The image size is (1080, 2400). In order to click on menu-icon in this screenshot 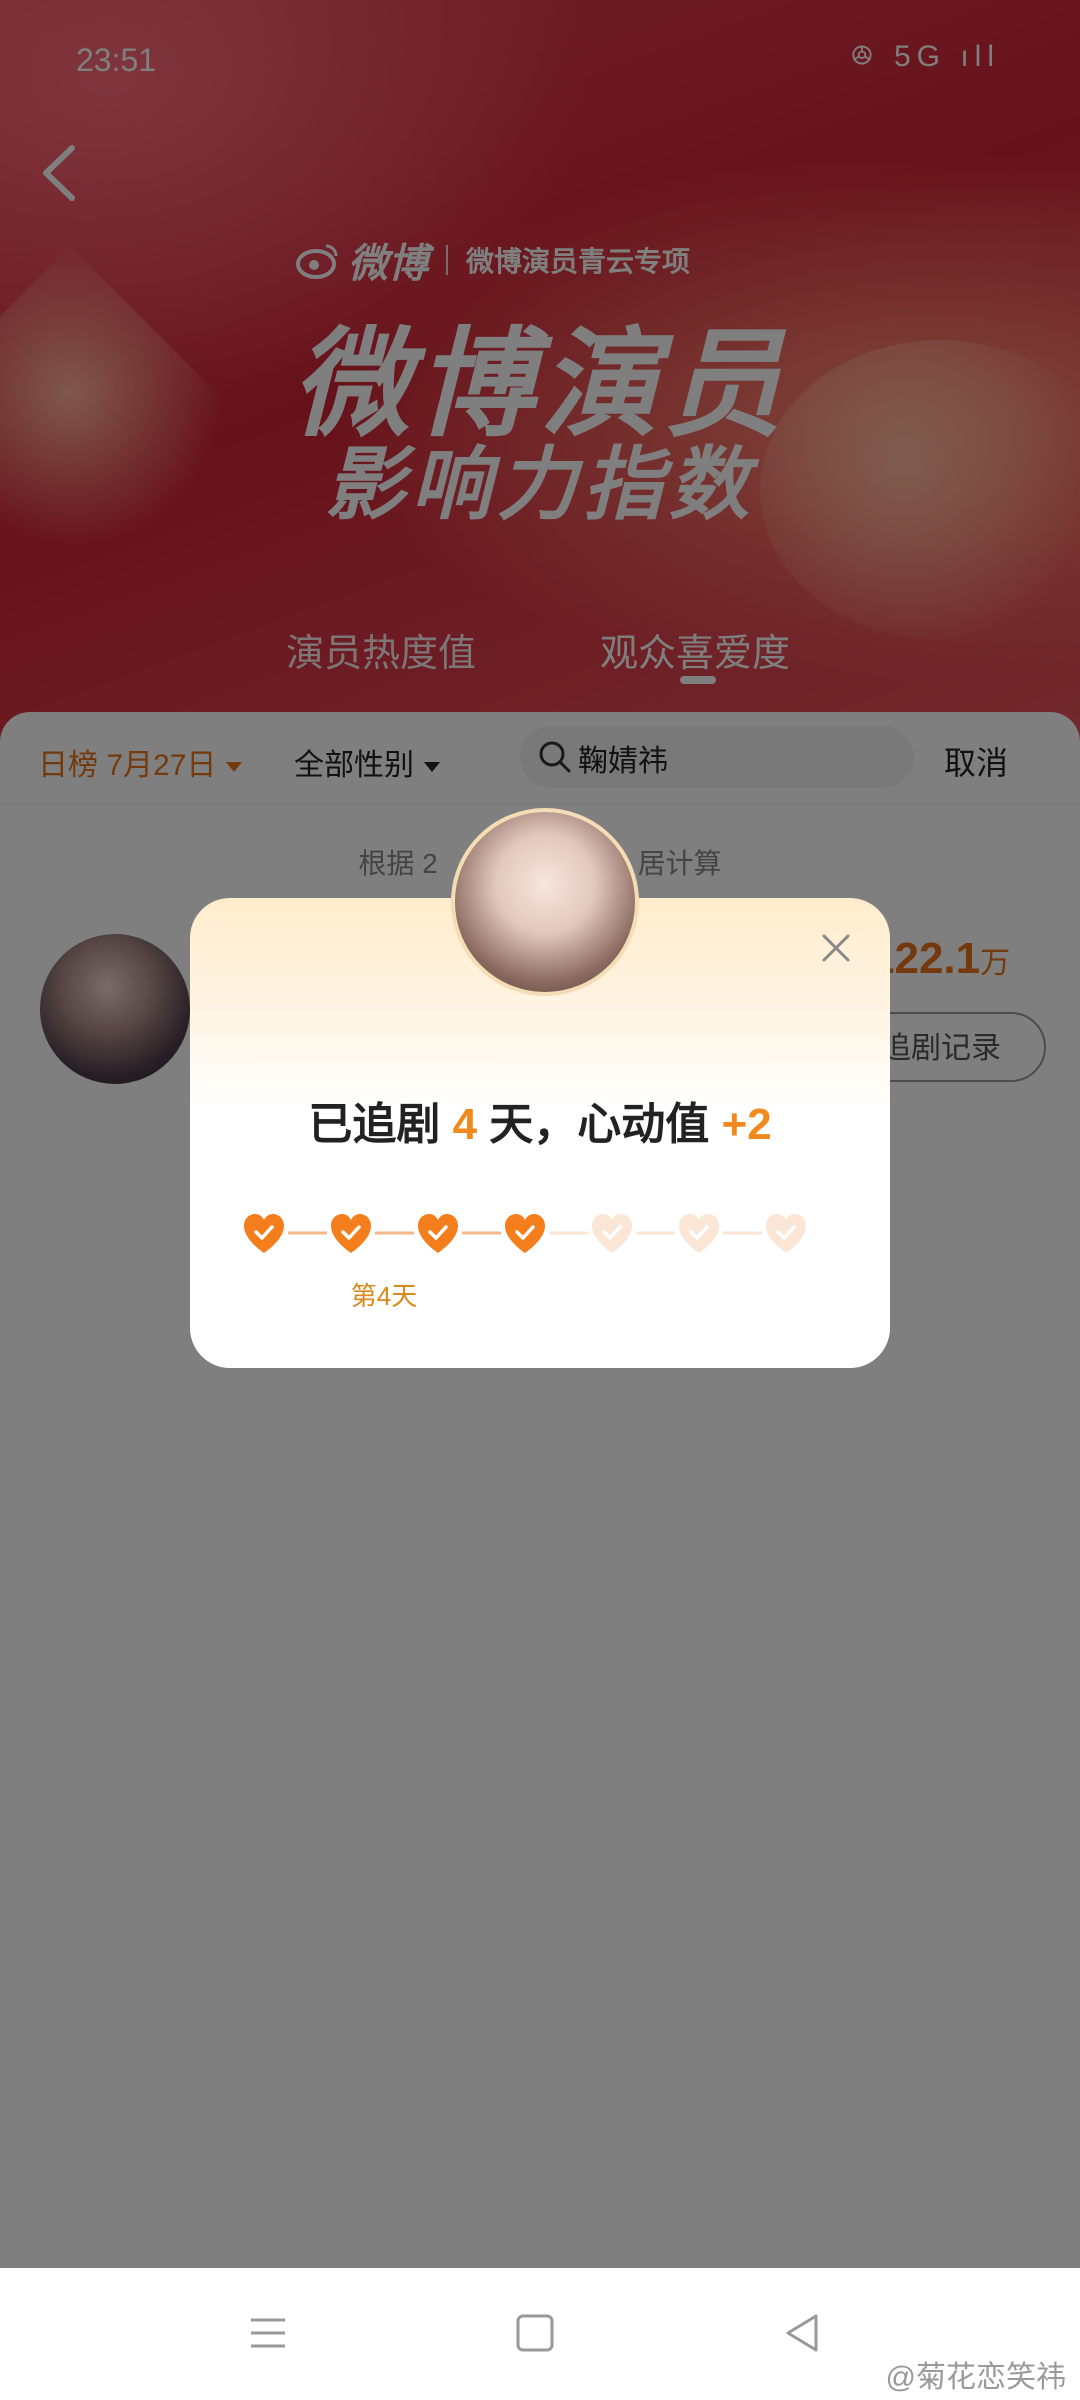, I will do `click(268, 2333)`.